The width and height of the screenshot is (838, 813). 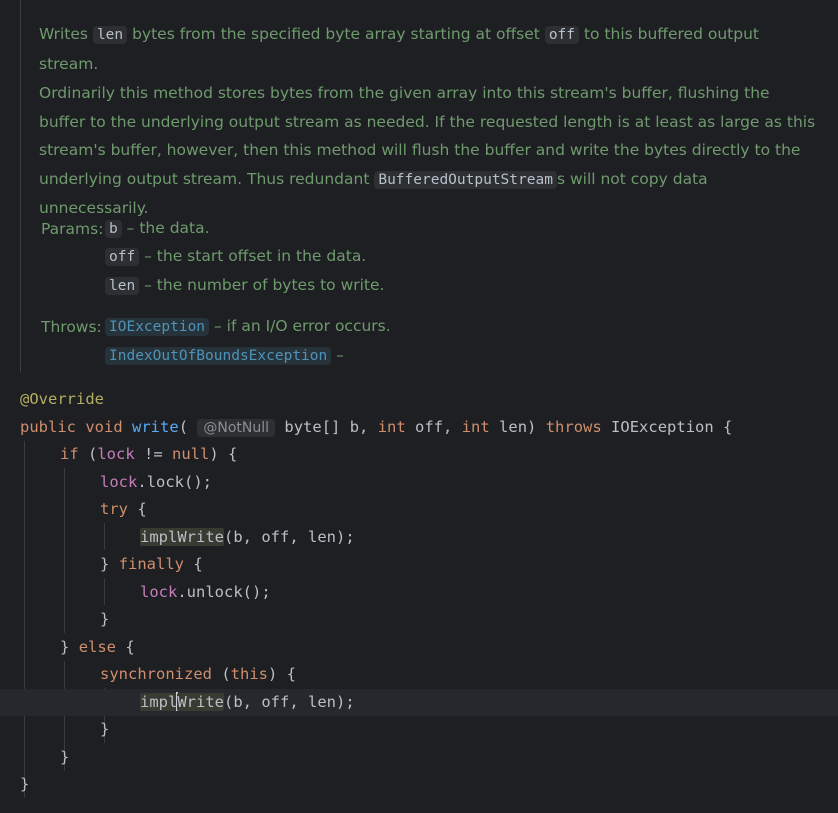 What do you see at coordinates (20, 186) in the screenshot?
I see `doc-gutter-bar` at bounding box center [20, 186].